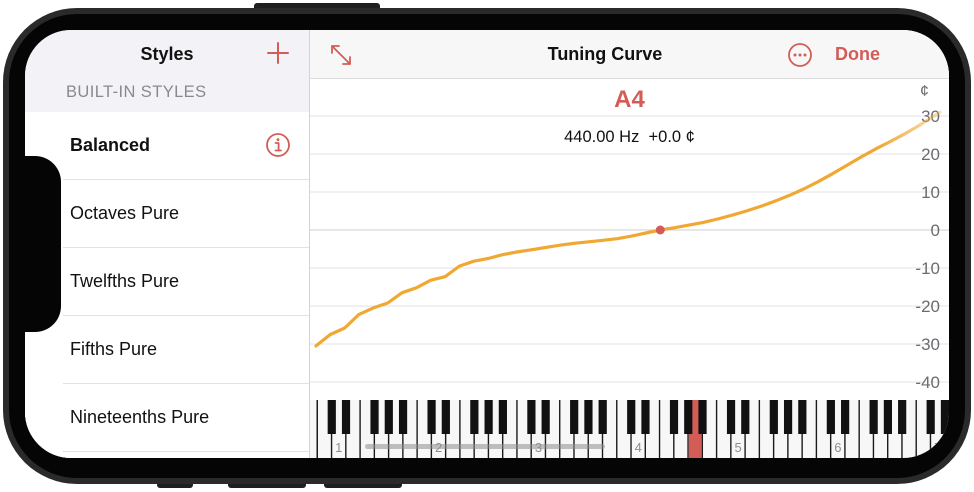  What do you see at coordinates (937, 447) in the screenshot?
I see `octave-label: 7` at bounding box center [937, 447].